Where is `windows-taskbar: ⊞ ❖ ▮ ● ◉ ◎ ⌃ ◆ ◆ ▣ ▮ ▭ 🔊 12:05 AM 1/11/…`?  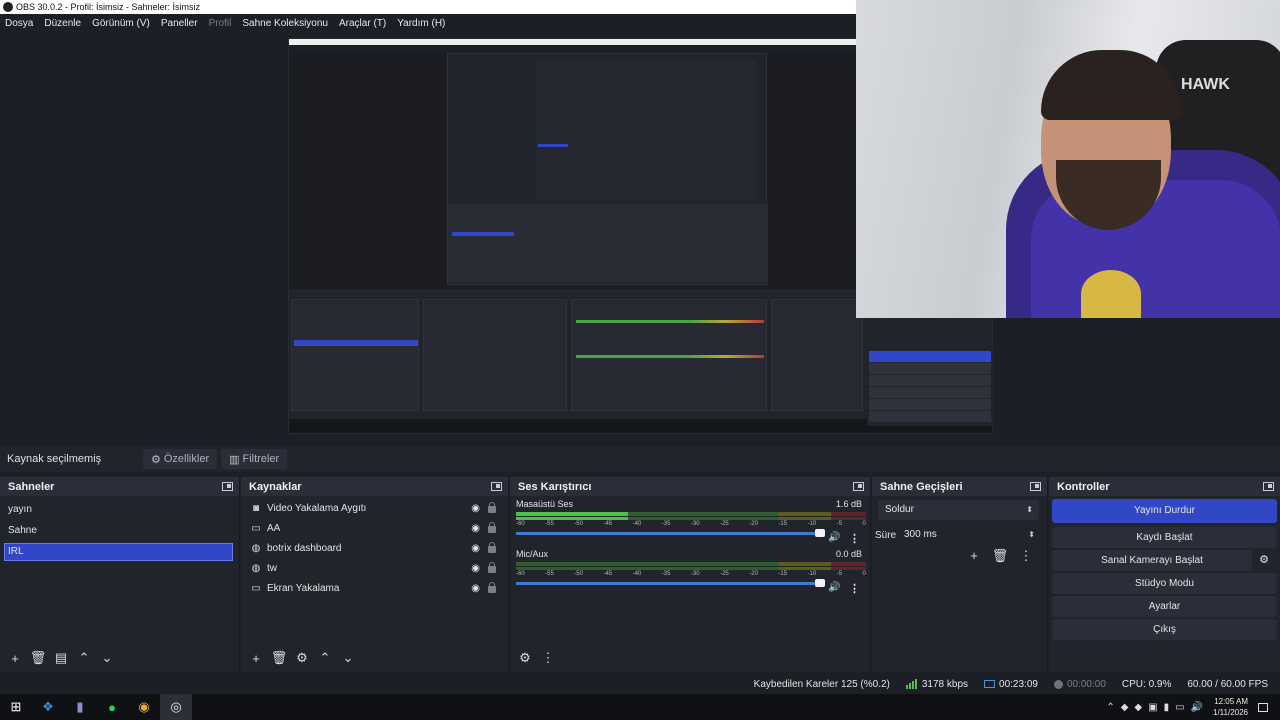 windows-taskbar: ⊞ ❖ ▮ ● ◉ ◎ ⌃ ◆ ◆ ▣ ▮ ▭ 🔊 12:05 AM 1/11/… is located at coordinates (640, 707).